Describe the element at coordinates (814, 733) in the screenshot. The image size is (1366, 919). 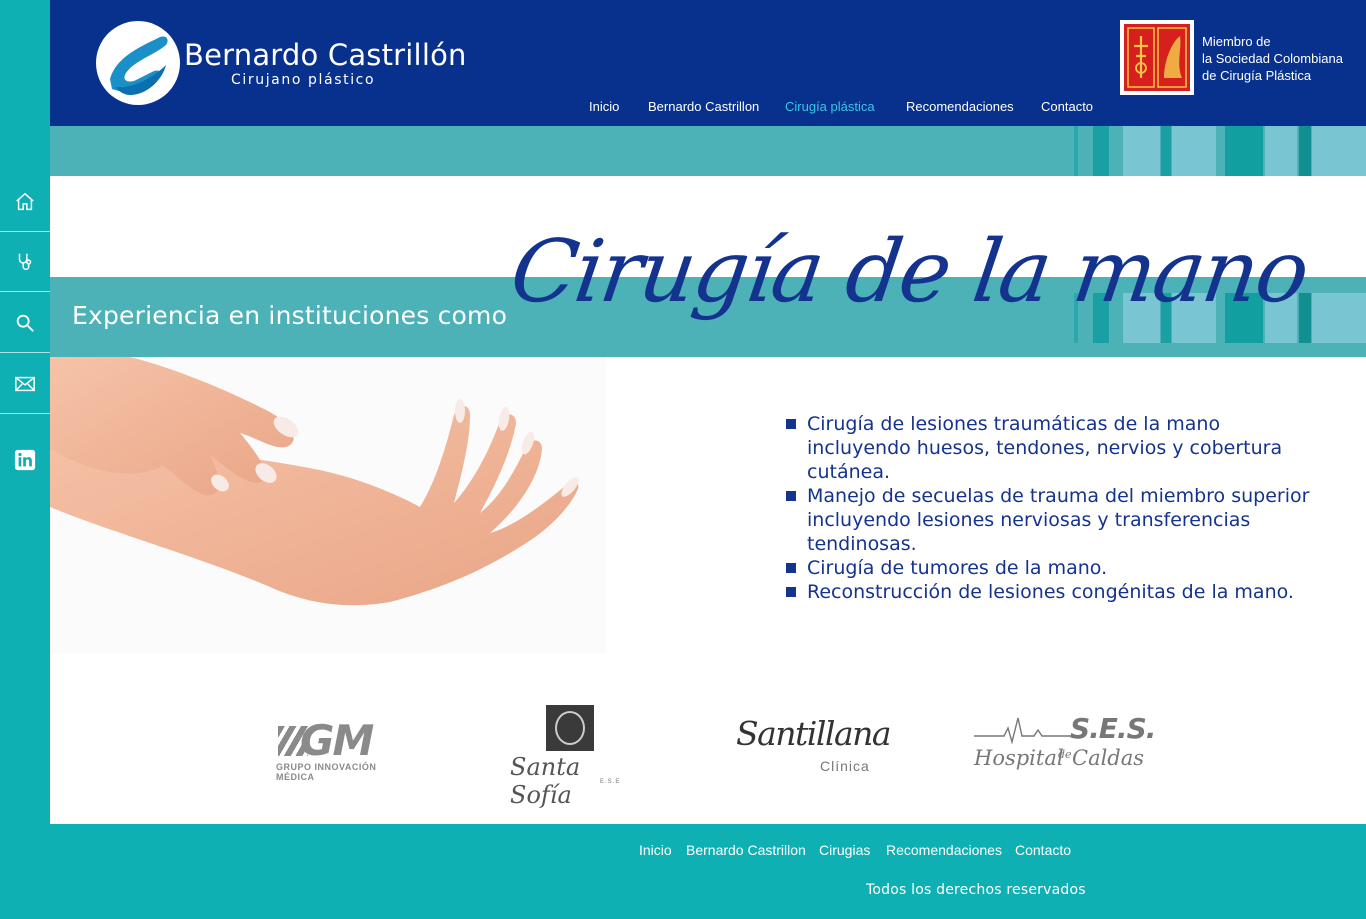
I see `santillana-name: Santillana` at that location.